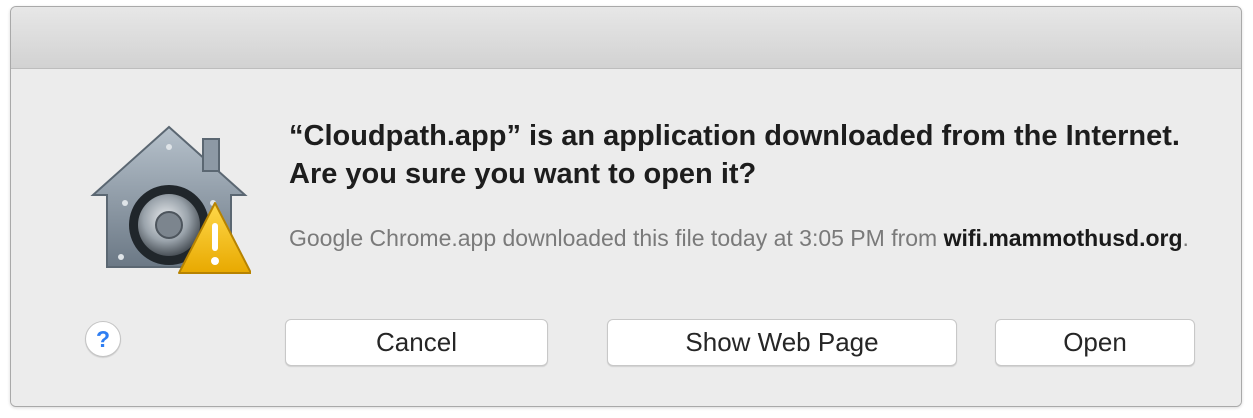  Describe the element at coordinates (170, 199) in the screenshot. I see `gatekeeper-security-icon` at that location.